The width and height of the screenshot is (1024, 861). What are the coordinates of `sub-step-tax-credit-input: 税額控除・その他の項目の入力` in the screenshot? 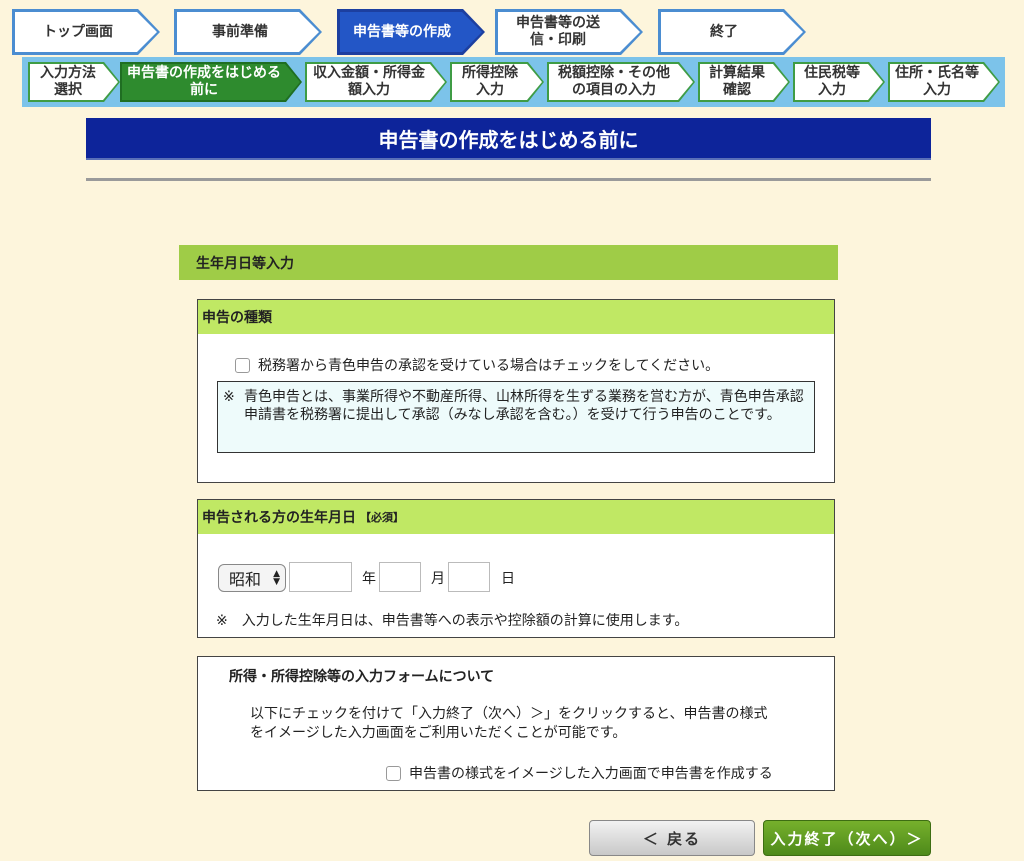 It's located at (621, 82).